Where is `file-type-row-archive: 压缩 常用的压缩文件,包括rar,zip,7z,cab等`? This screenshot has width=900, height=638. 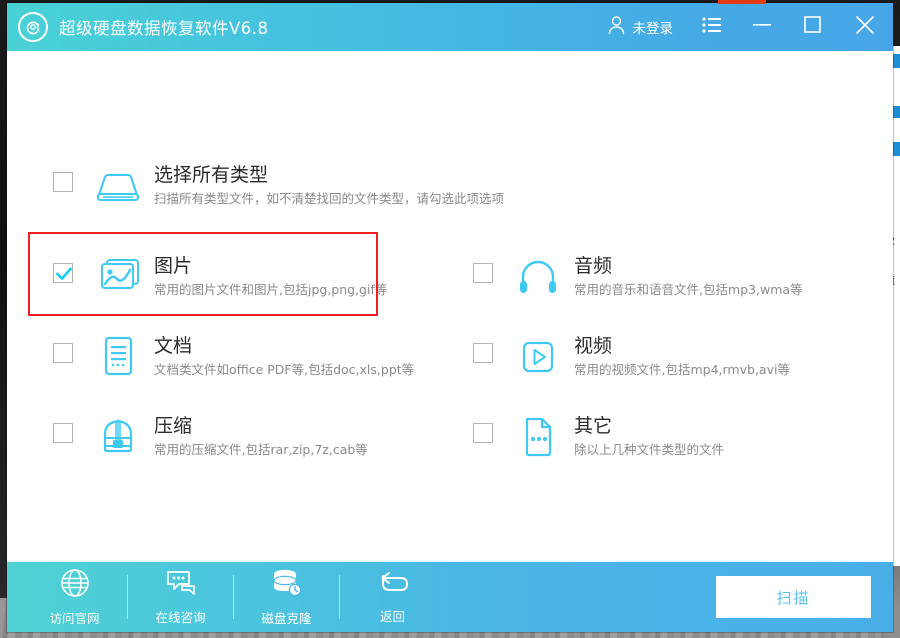 file-type-row-archive: 压缩 常用的压缩文件,包括rar,zip,7z,cab等 is located at coordinates (210, 437).